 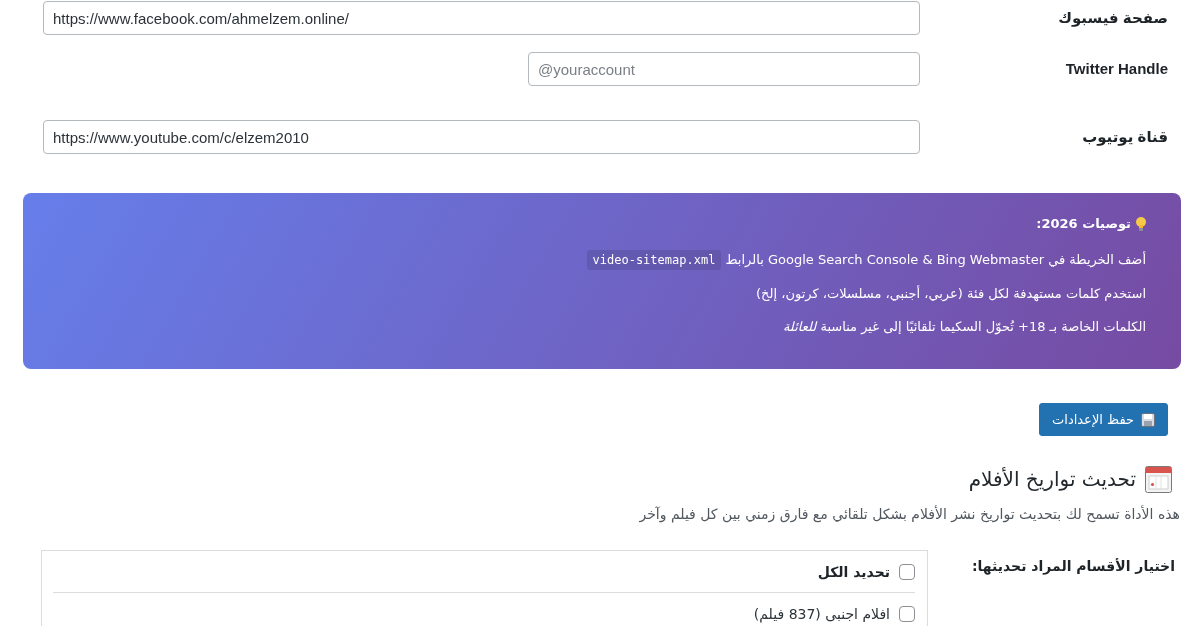 What do you see at coordinates (1141, 224) in the screenshot?
I see `lightbulb-icon` at bounding box center [1141, 224].